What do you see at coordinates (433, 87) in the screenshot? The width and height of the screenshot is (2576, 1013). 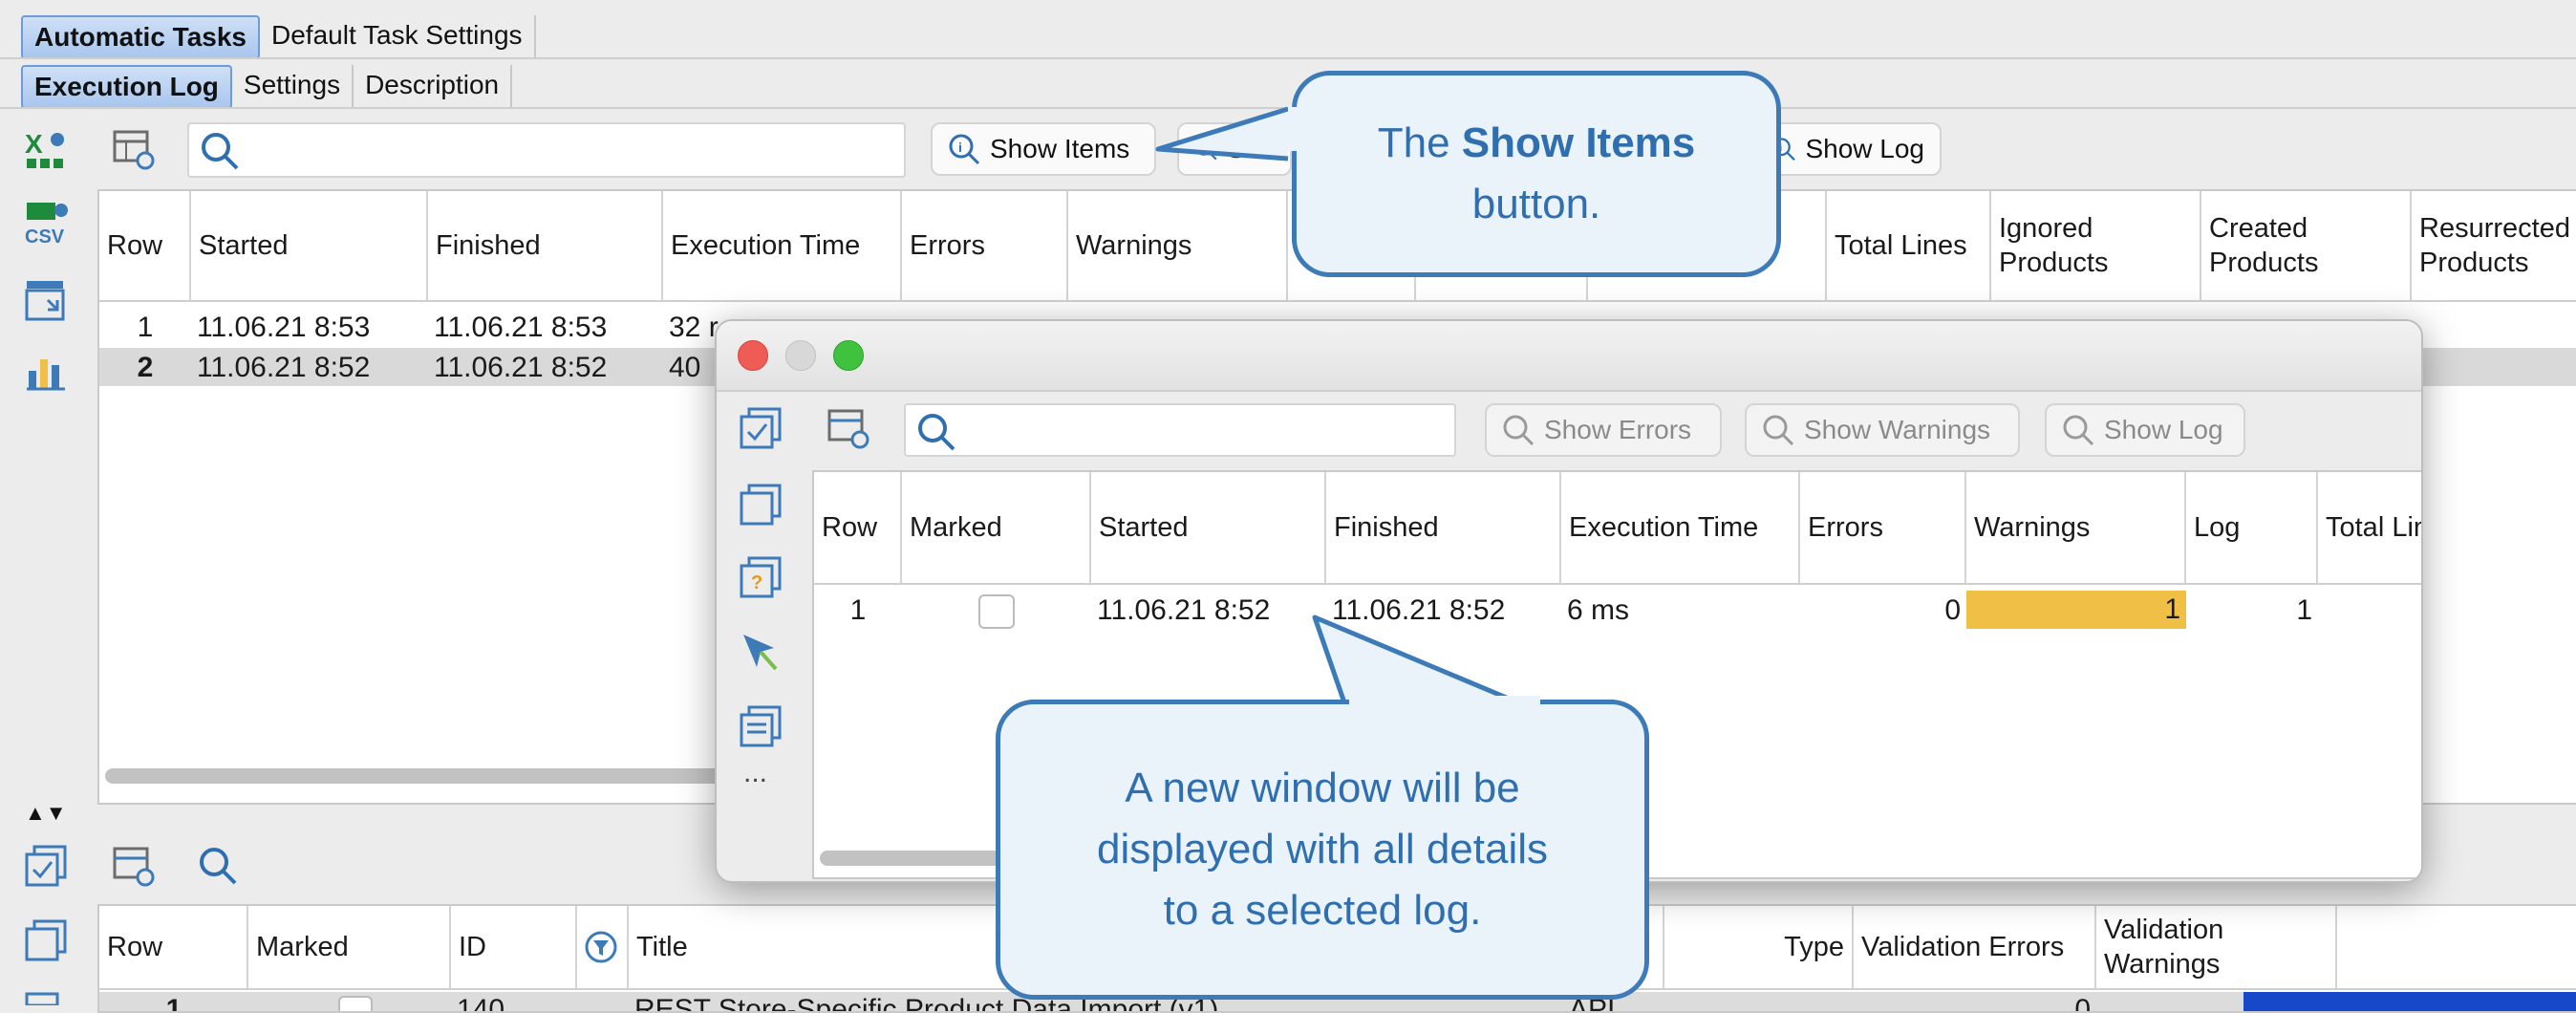 I see `tab-description: Description` at bounding box center [433, 87].